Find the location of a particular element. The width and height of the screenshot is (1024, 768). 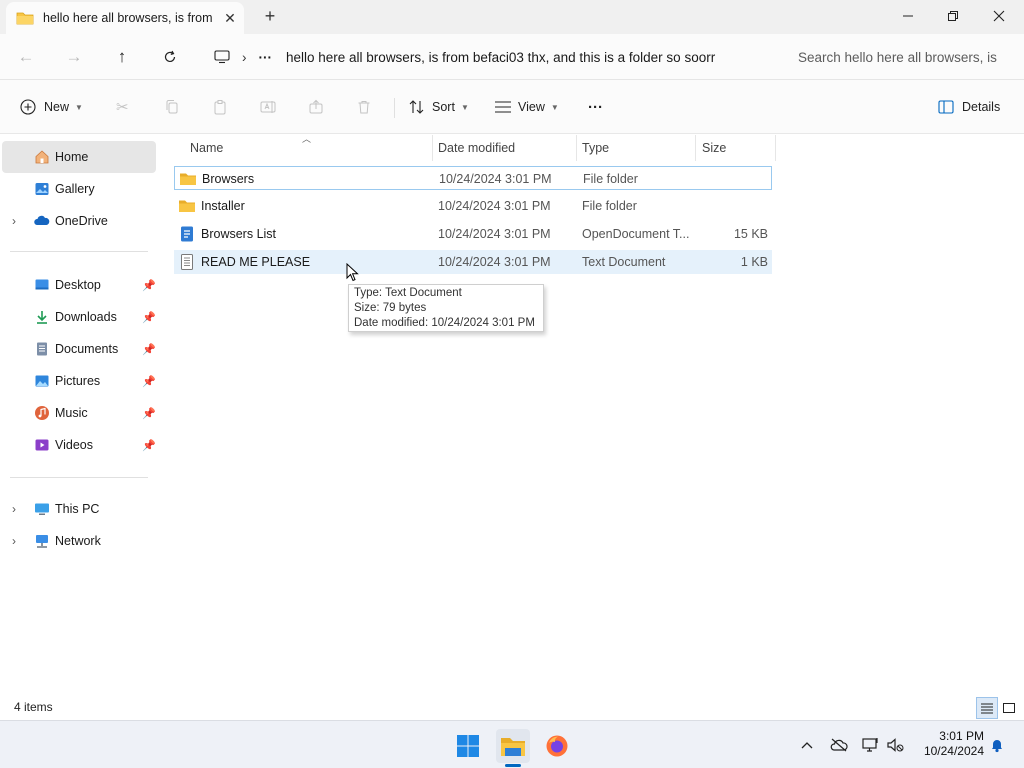

details-pane-button: Details is located at coordinates (969, 107).